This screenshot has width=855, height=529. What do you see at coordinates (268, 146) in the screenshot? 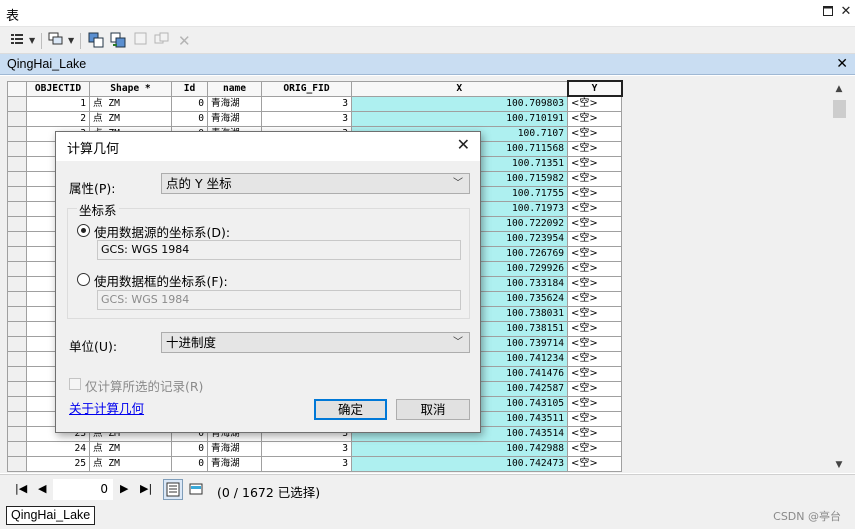
I see `dialog-titlebar: 计算几何 ✕` at bounding box center [268, 146].